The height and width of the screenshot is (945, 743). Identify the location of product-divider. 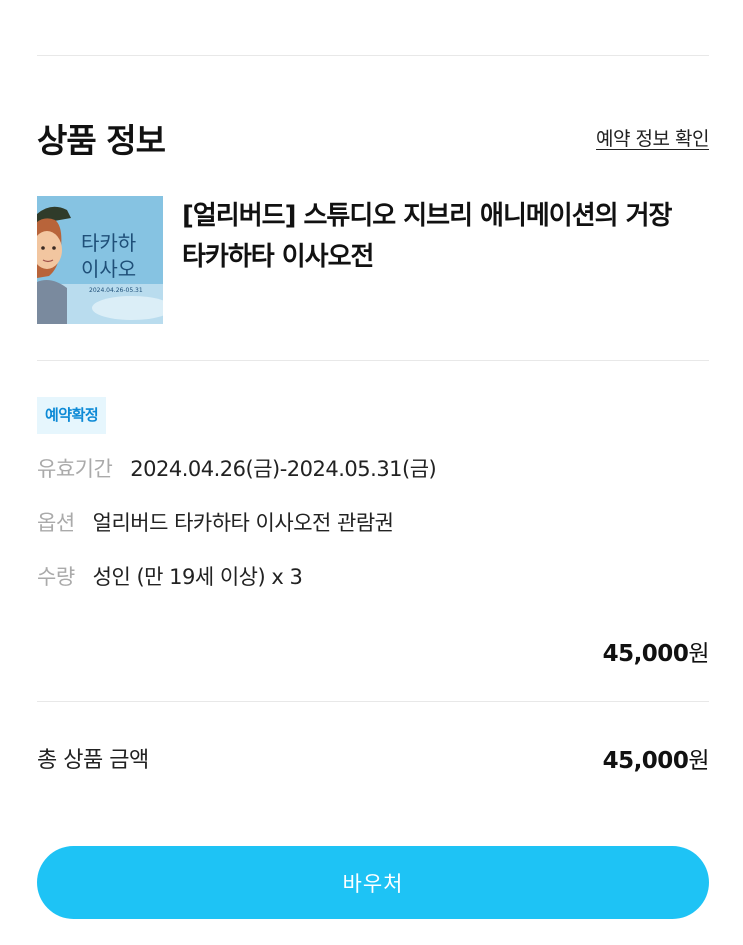
(373, 360).